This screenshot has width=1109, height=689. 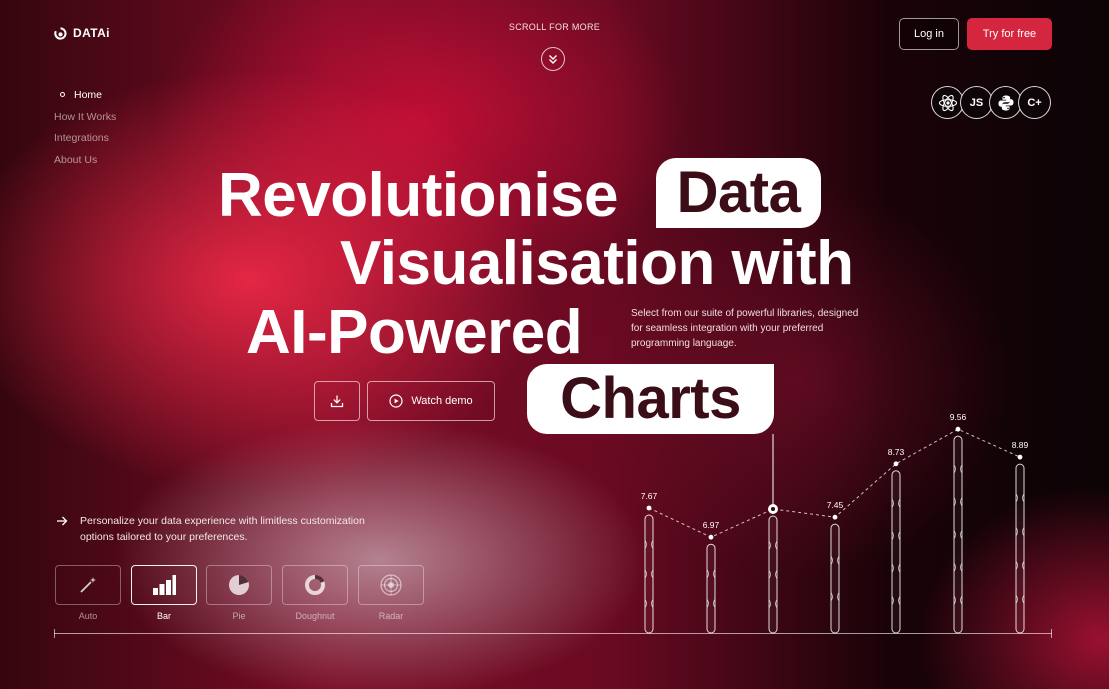 I want to click on chart-value-label: 8.73, so click(x=896, y=452).